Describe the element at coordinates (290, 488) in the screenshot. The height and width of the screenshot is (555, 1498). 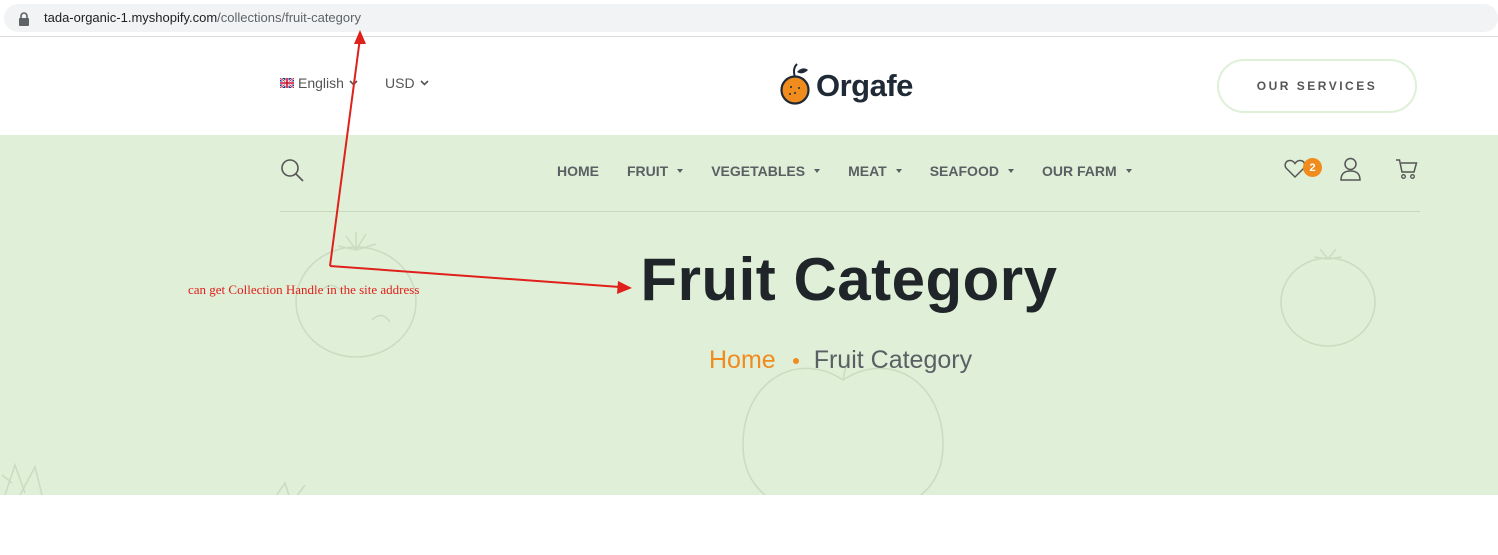
I see `leaf-sketch-bottom` at that location.